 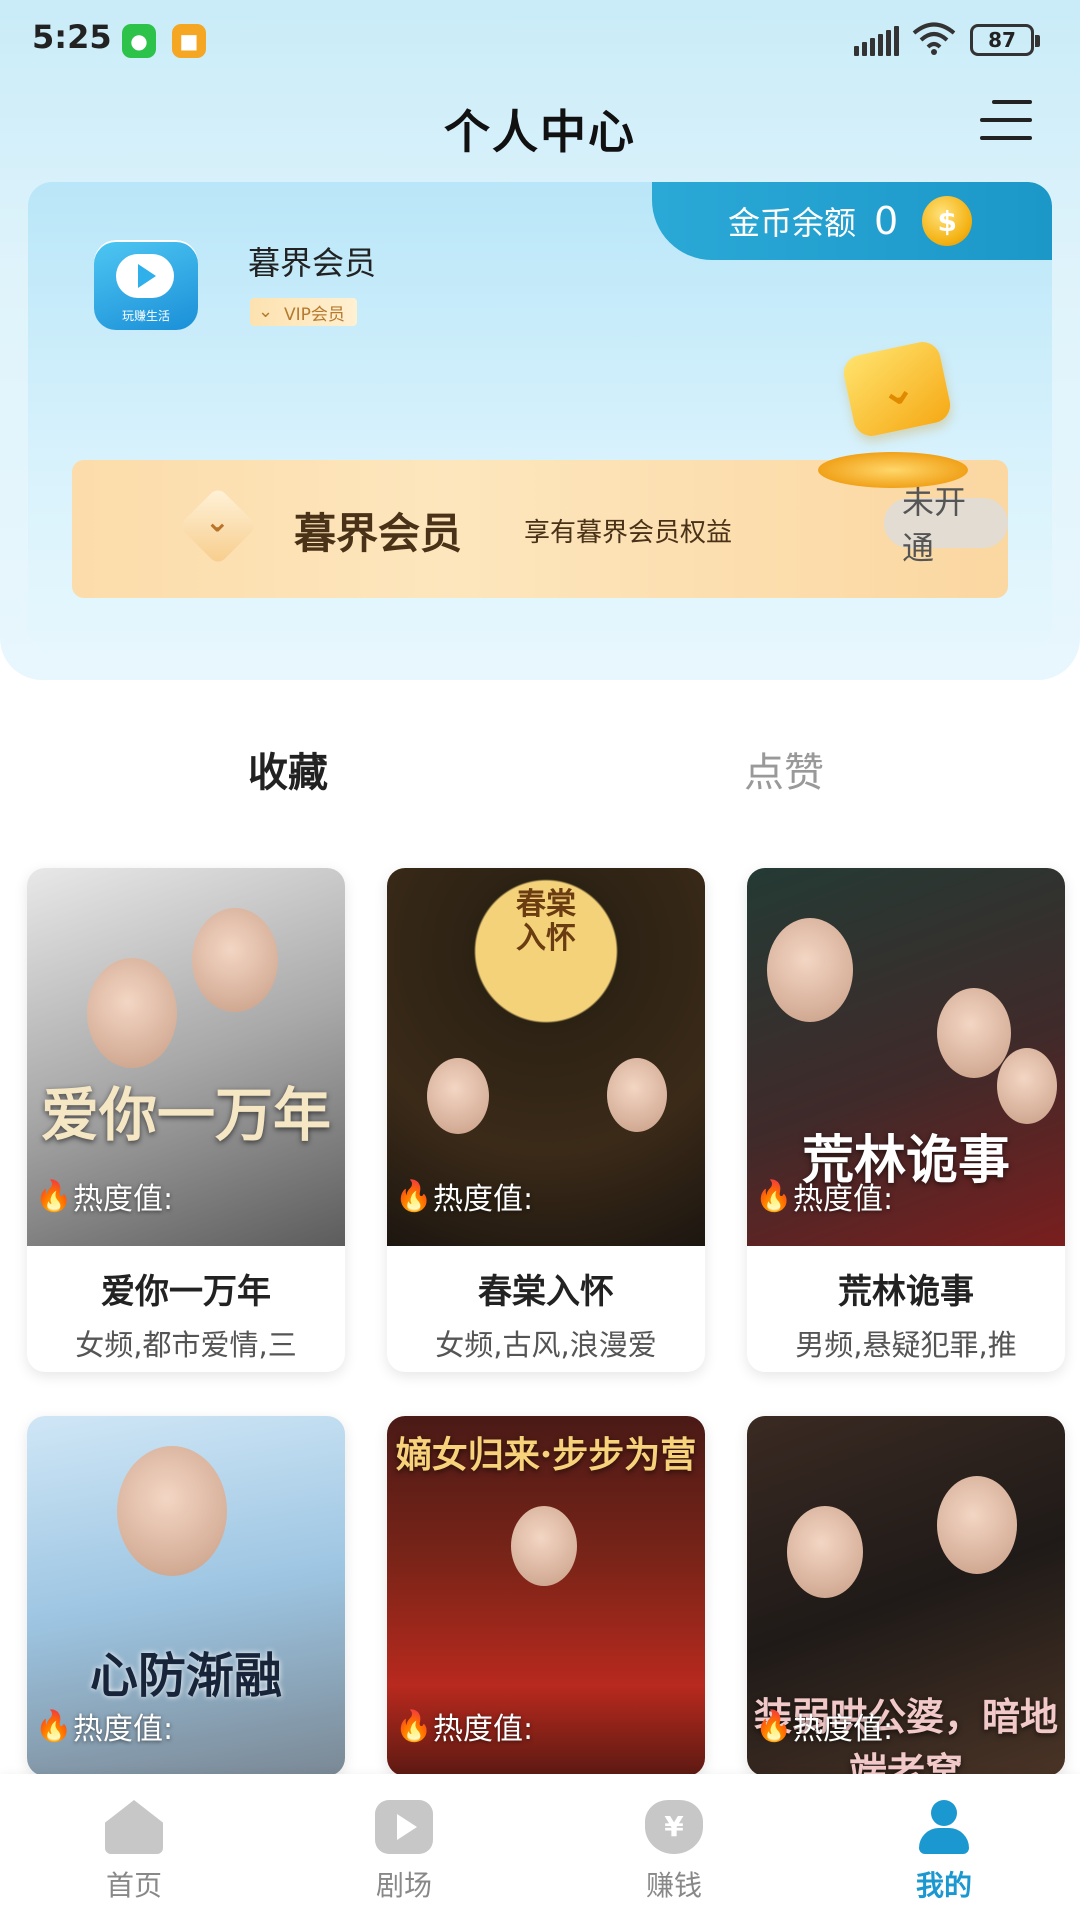 What do you see at coordinates (185, 1676) in the screenshot?
I see `poster-title: 心防渐融` at bounding box center [185, 1676].